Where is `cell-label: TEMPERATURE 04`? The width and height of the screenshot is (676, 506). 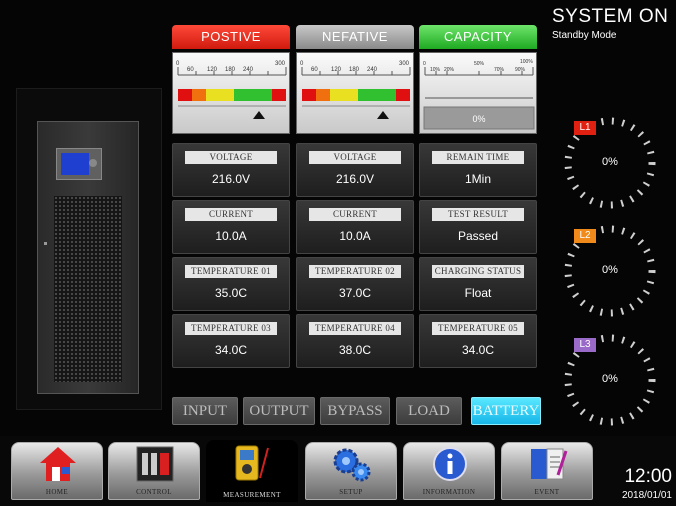
cell-label: TEMPERATURE 04 is located at coordinates (355, 328).